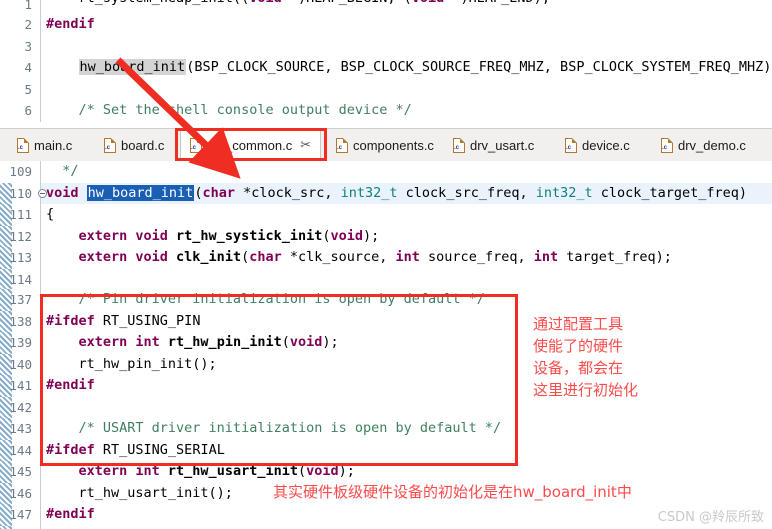 The height and width of the screenshot is (529, 772). I want to click on code-line: 111 {, so click(386, 215).